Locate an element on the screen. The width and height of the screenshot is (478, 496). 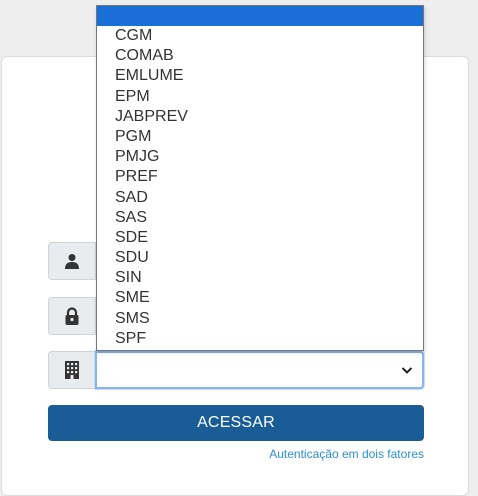
dropdown-option: CGM is located at coordinates (260, 36).